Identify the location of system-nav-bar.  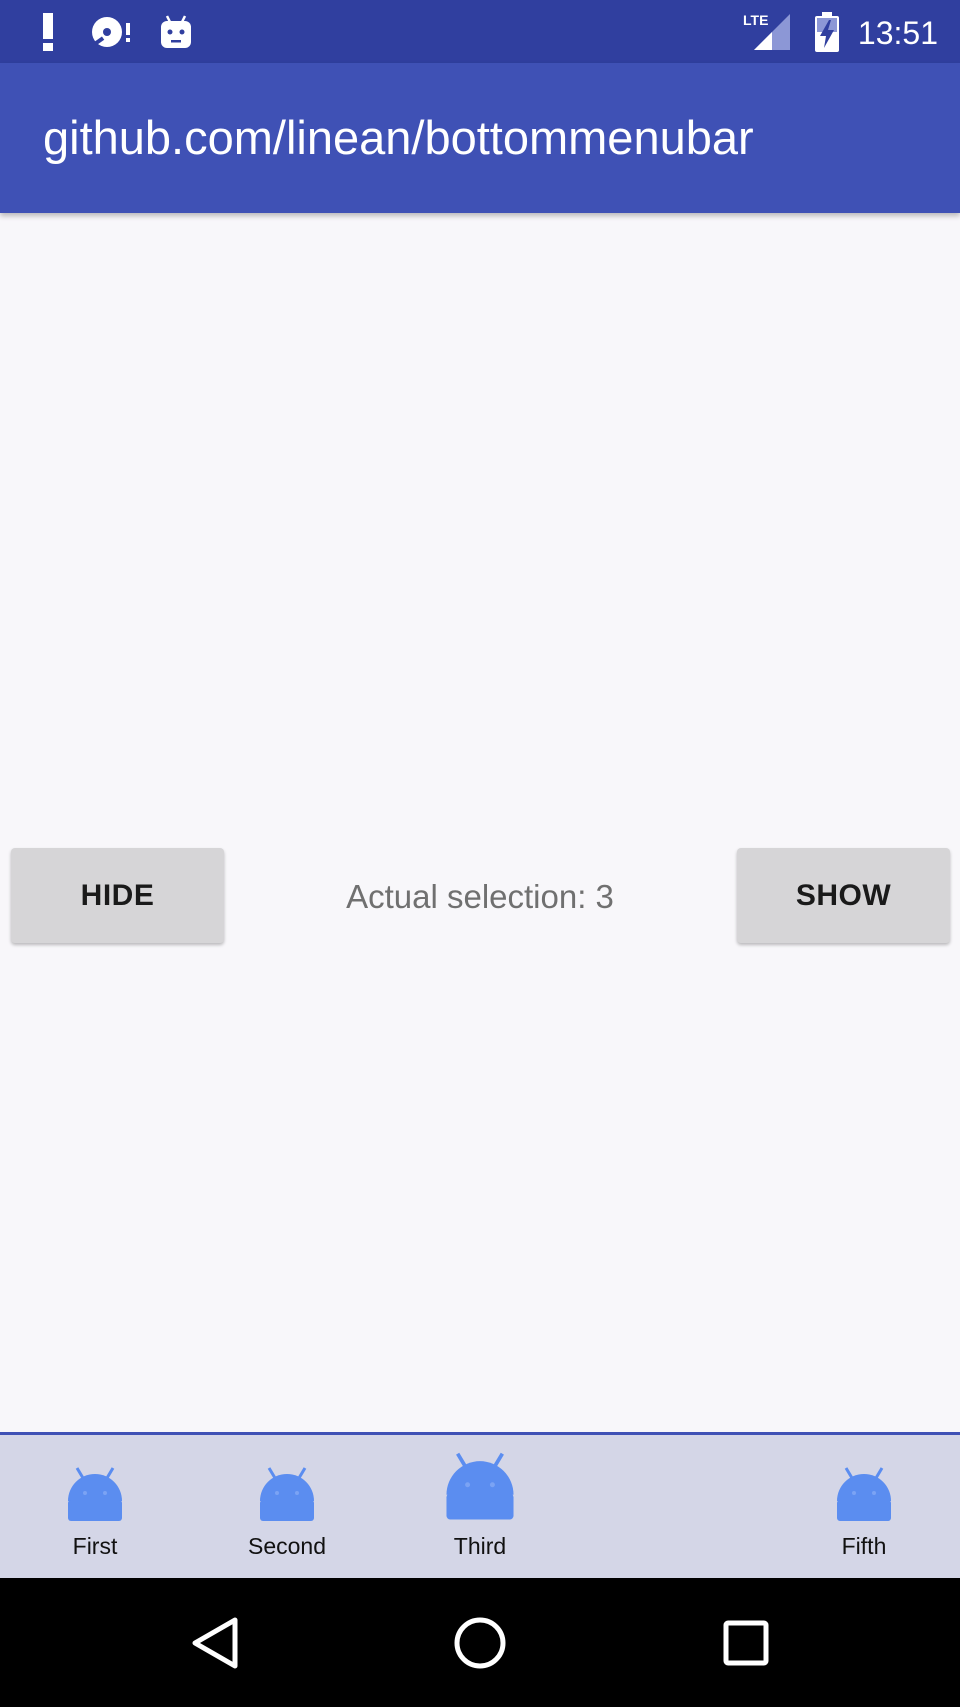
(480, 1642).